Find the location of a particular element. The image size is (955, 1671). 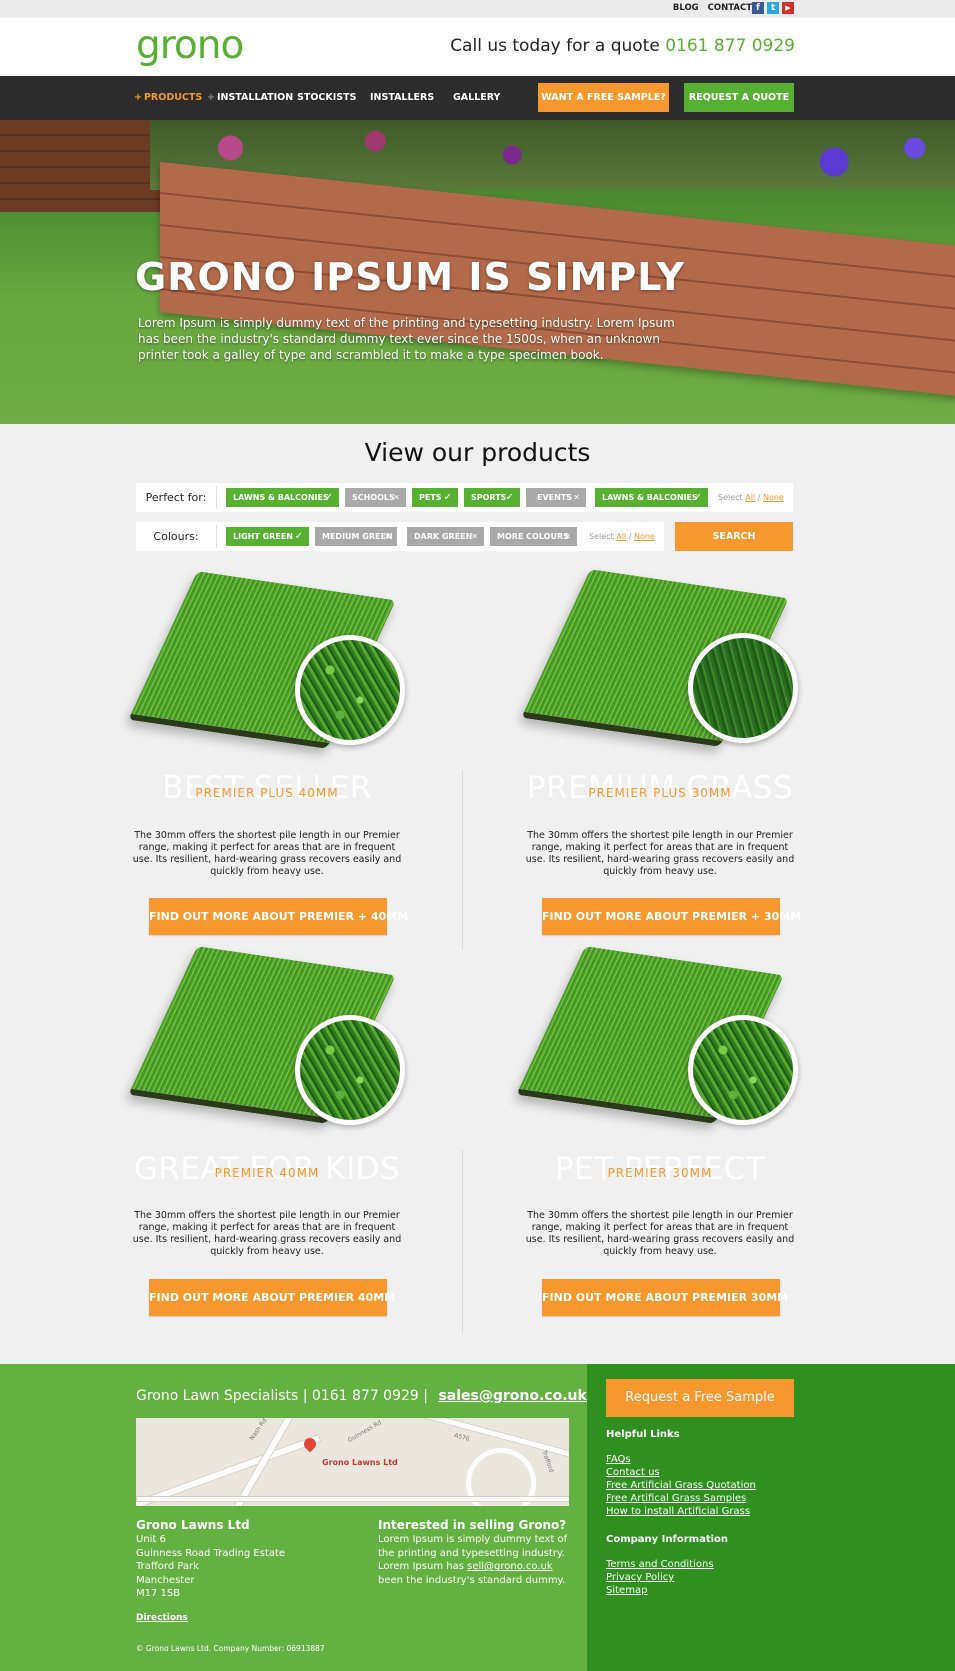

contact-us-link: Contact us is located at coordinates (681, 1472).